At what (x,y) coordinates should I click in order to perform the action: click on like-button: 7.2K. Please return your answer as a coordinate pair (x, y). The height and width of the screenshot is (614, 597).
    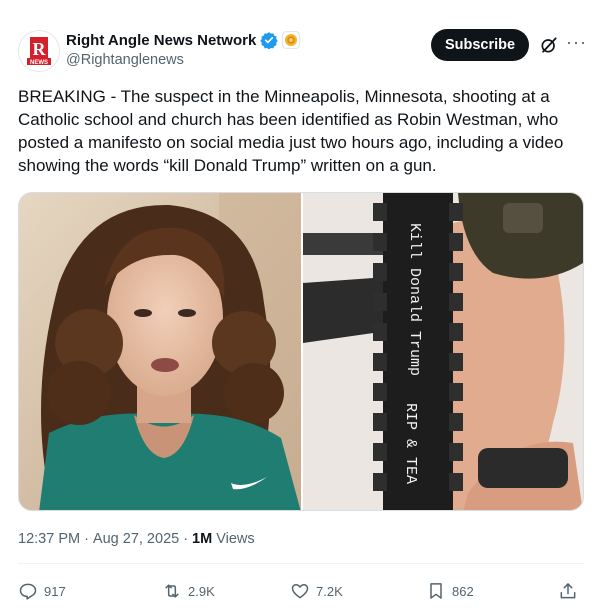
    Looking at the image, I should click on (316, 591).